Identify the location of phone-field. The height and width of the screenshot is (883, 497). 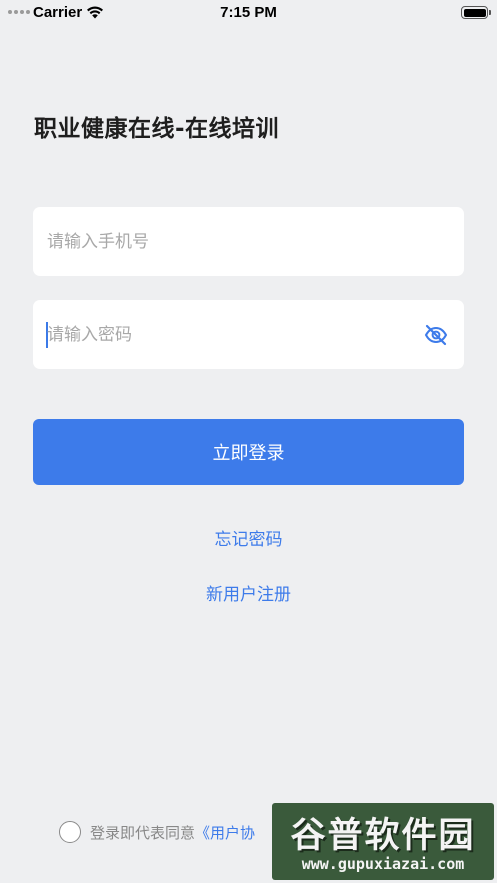
(248, 241).